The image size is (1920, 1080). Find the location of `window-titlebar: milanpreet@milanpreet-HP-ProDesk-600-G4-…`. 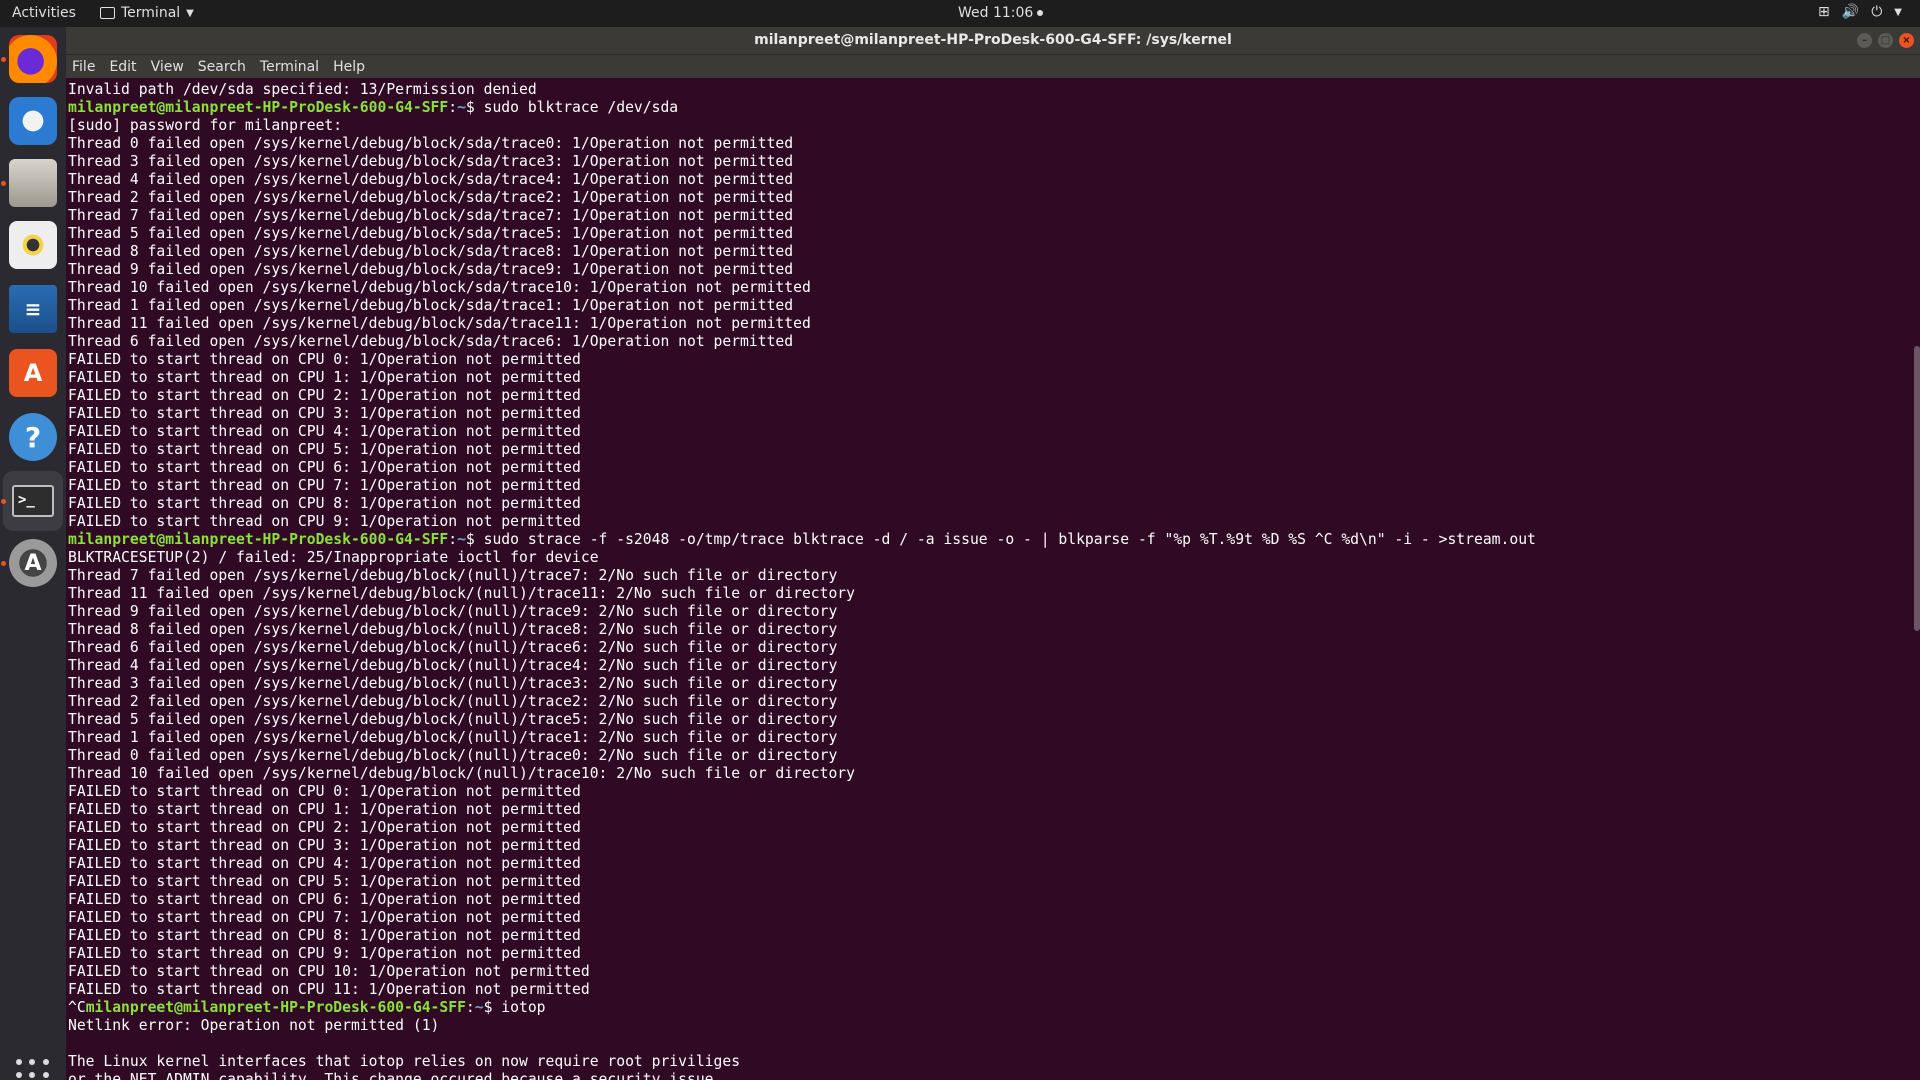

window-titlebar: milanpreet@milanpreet-HP-ProDesk-600-G4-… is located at coordinates (993, 41).